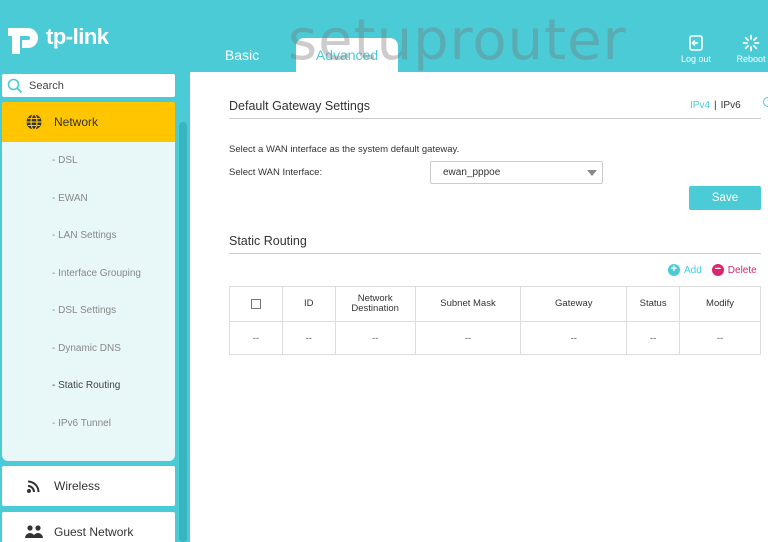 Image resolution: width=768 pixels, height=542 pixels. What do you see at coordinates (747, 43) in the screenshot?
I see `reboot-icon` at bounding box center [747, 43].